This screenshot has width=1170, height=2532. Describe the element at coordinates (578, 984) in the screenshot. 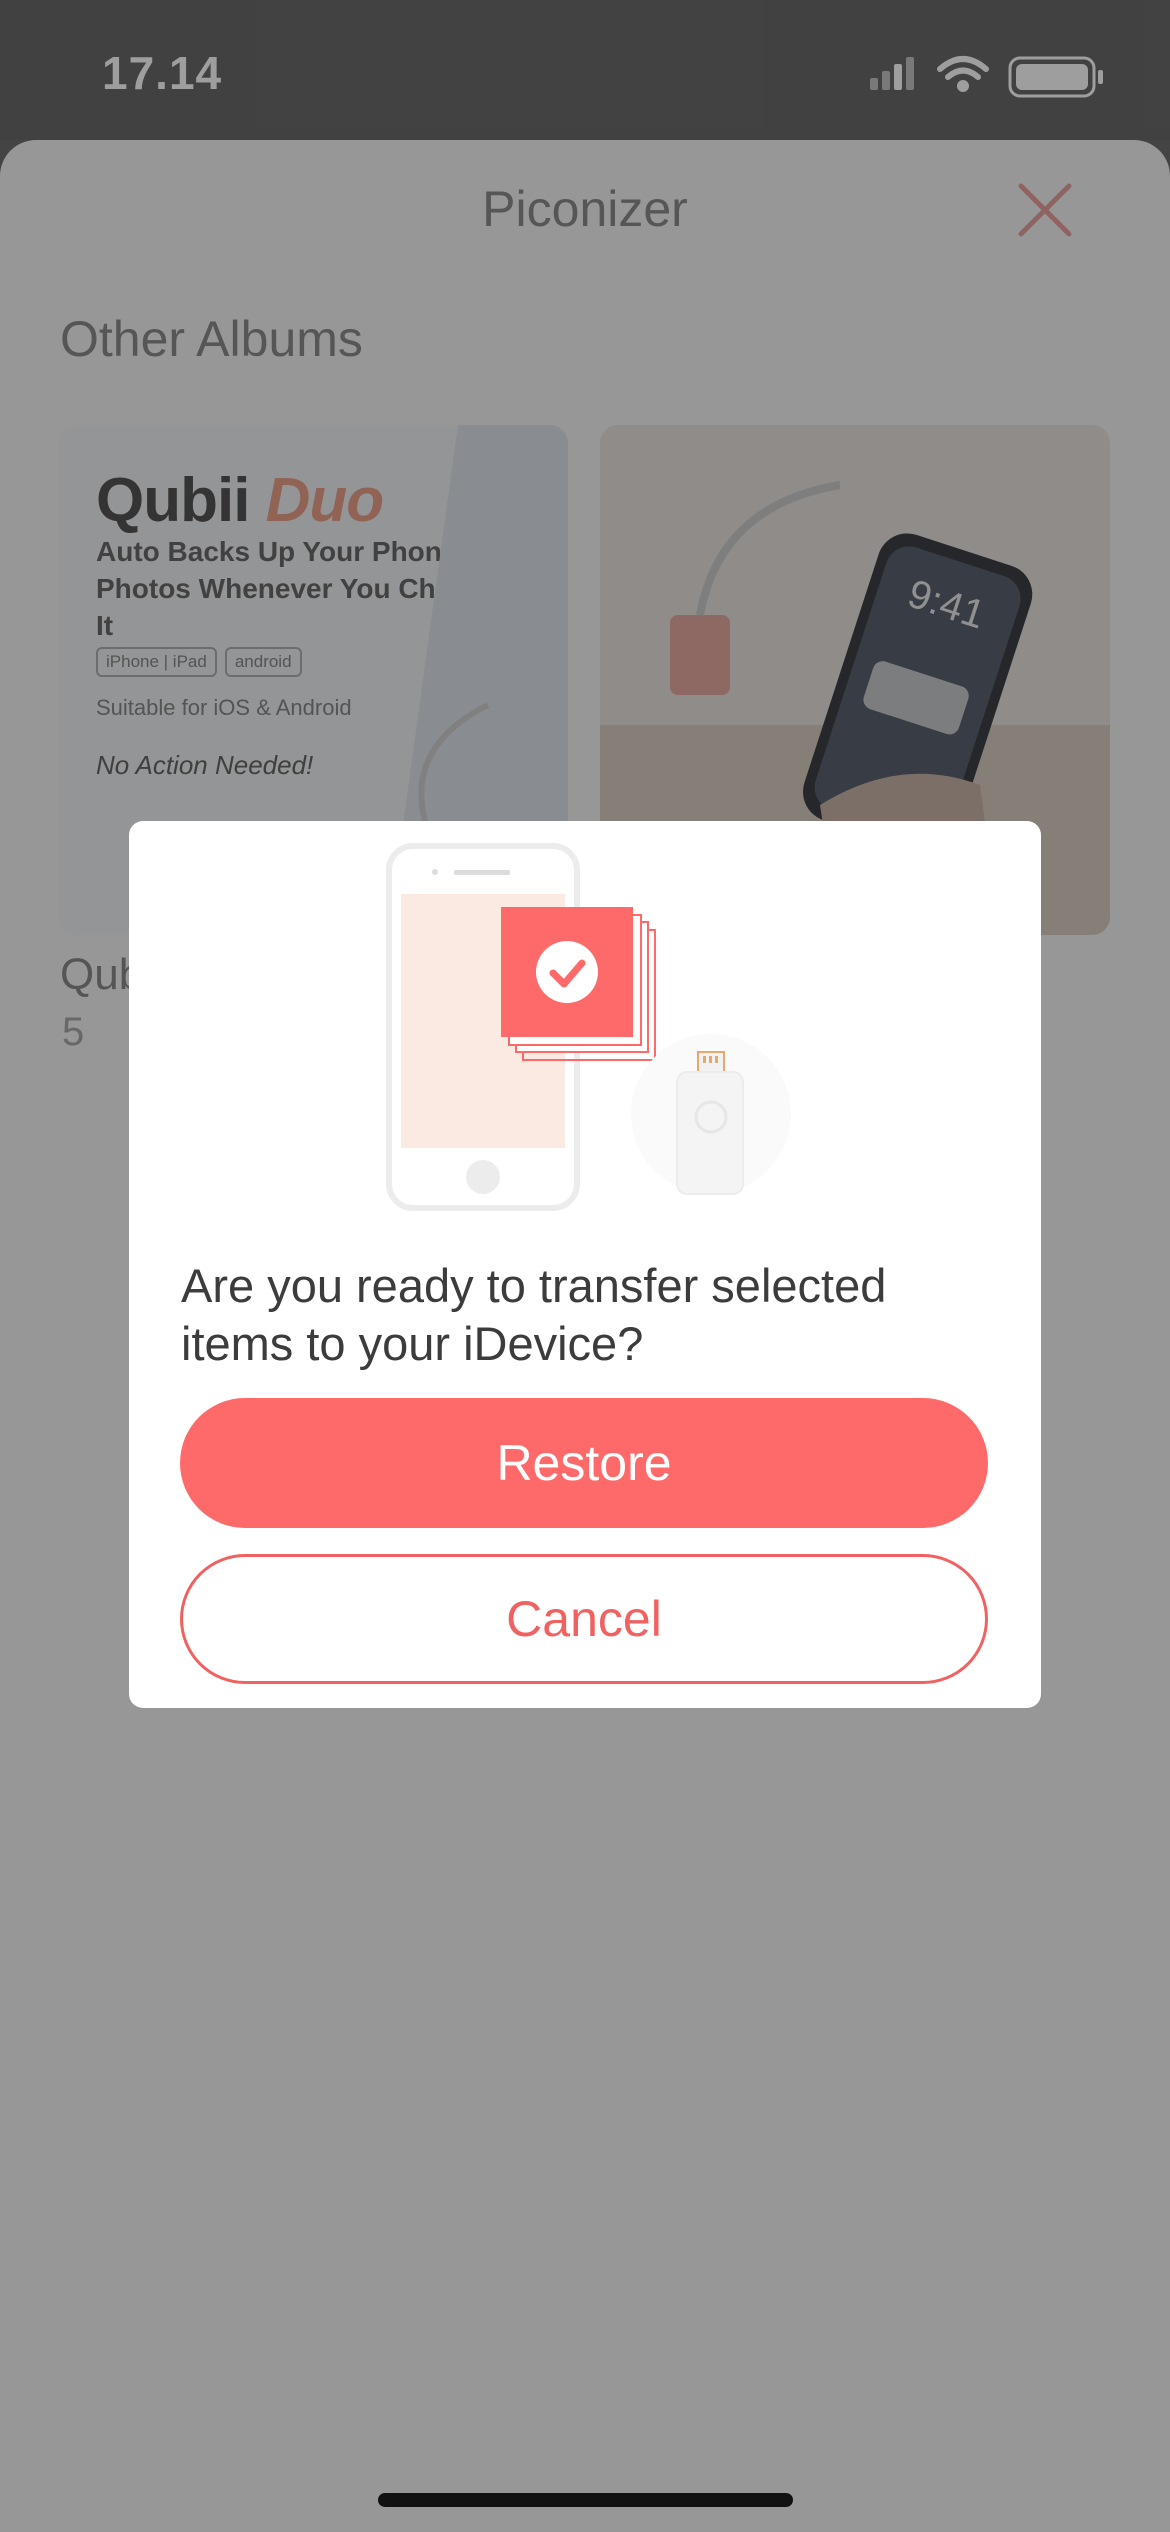

I see `photo-stack-check-icon` at that location.